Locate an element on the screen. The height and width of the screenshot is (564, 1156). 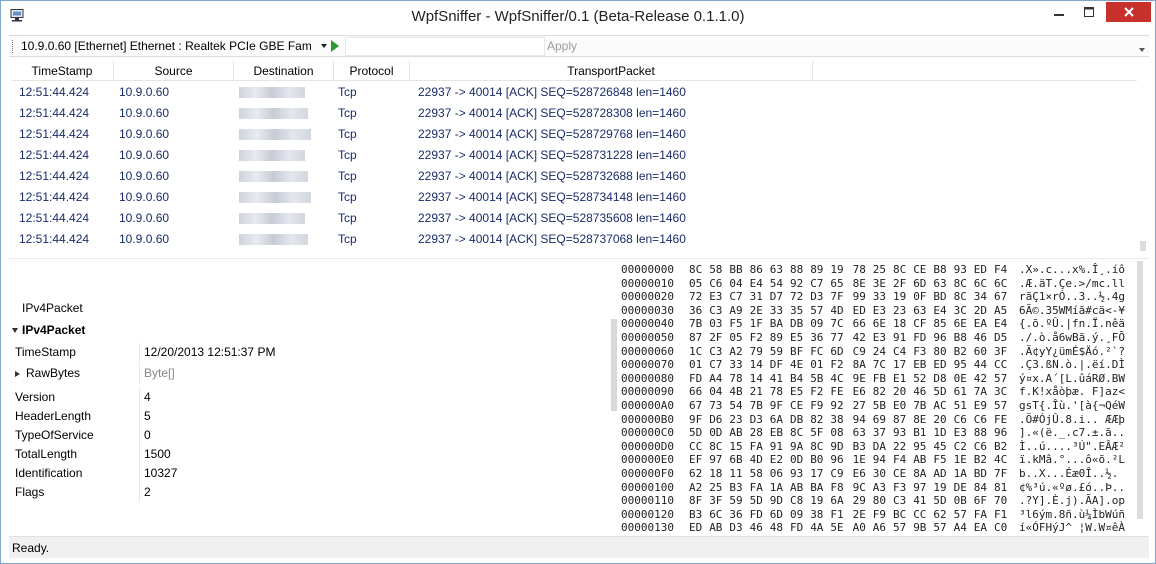
column-header-destination: Destination is located at coordinates (284, 71).